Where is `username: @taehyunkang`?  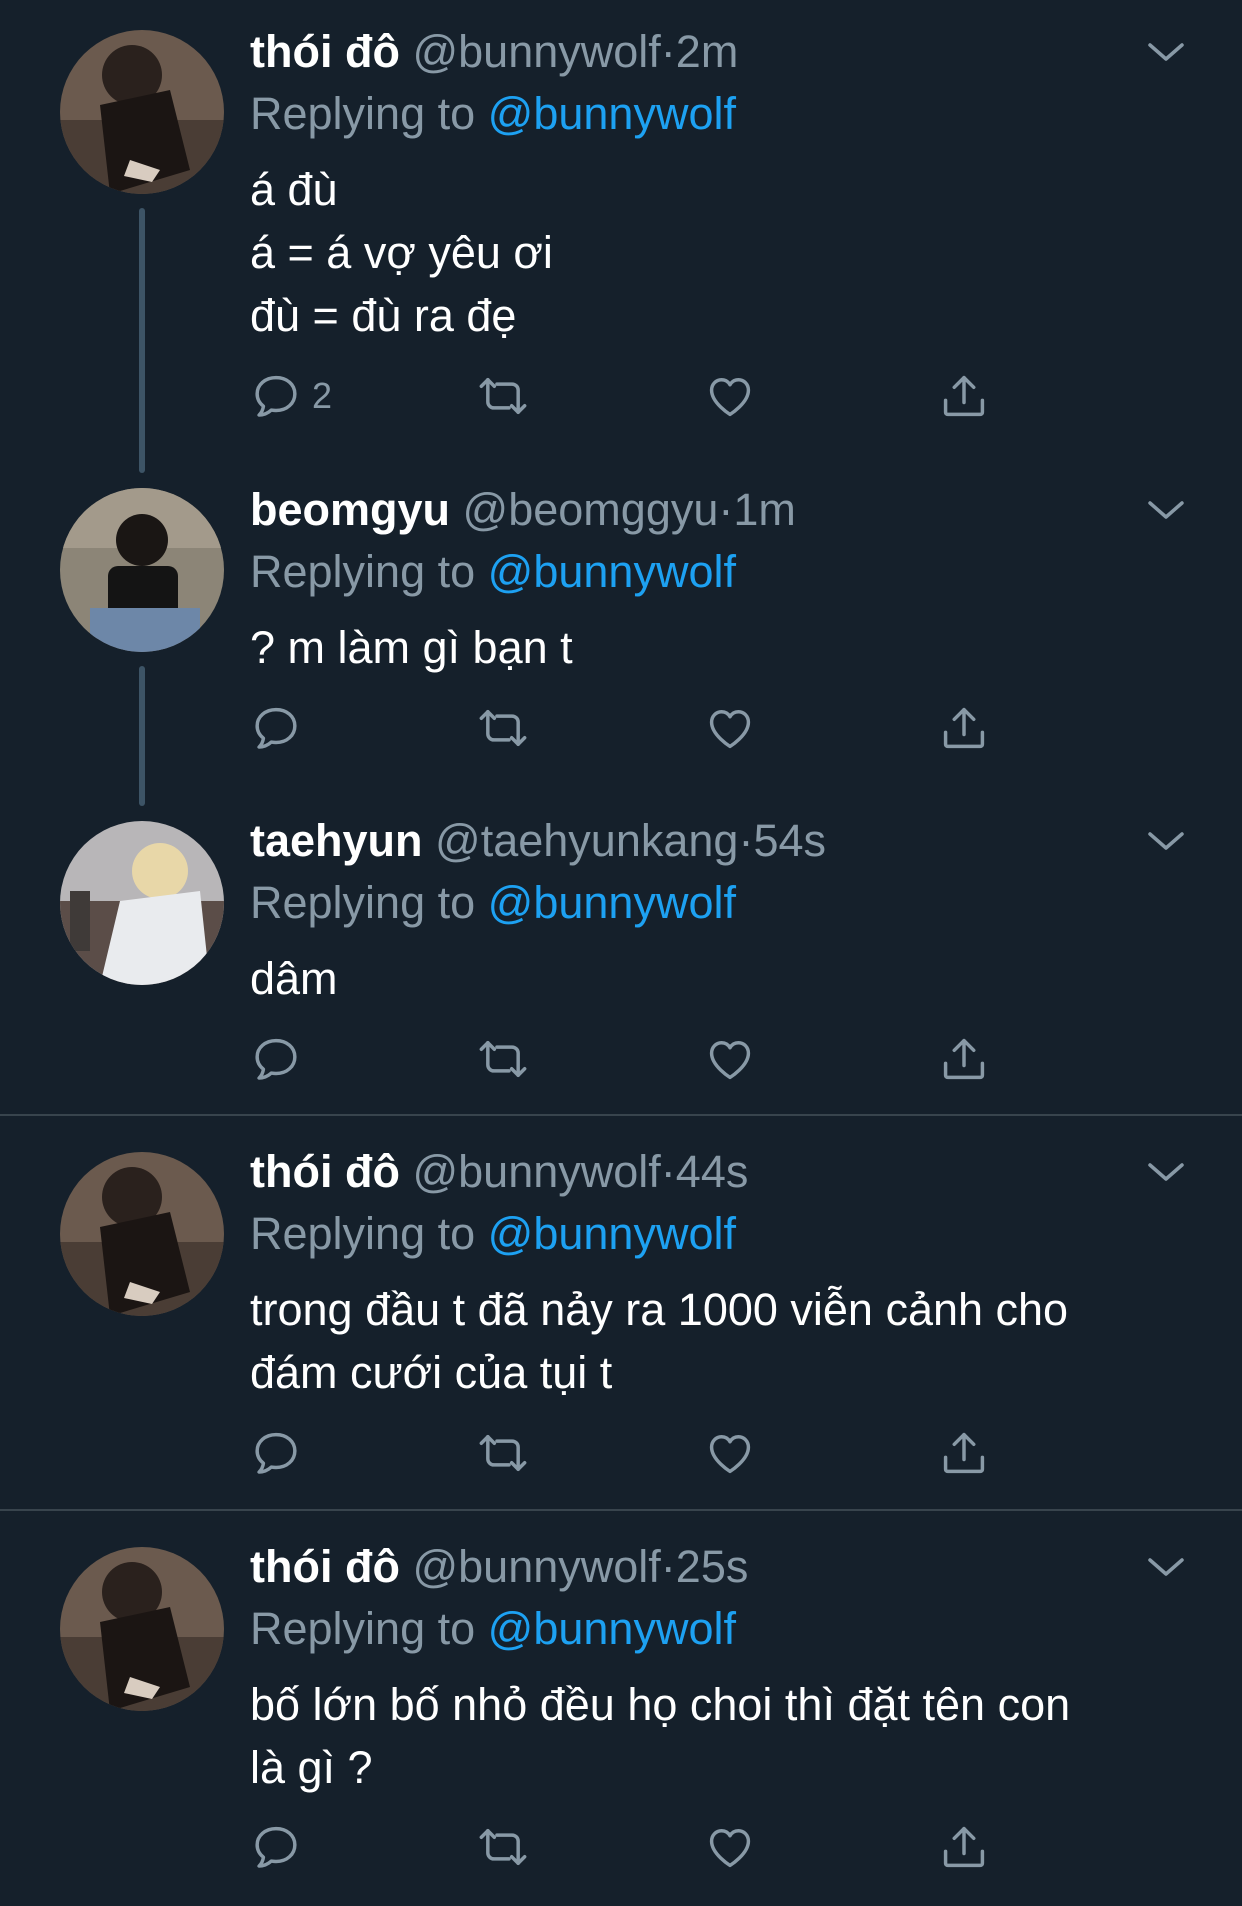
username: @taehyunkang is located at coordinates (586, 840).